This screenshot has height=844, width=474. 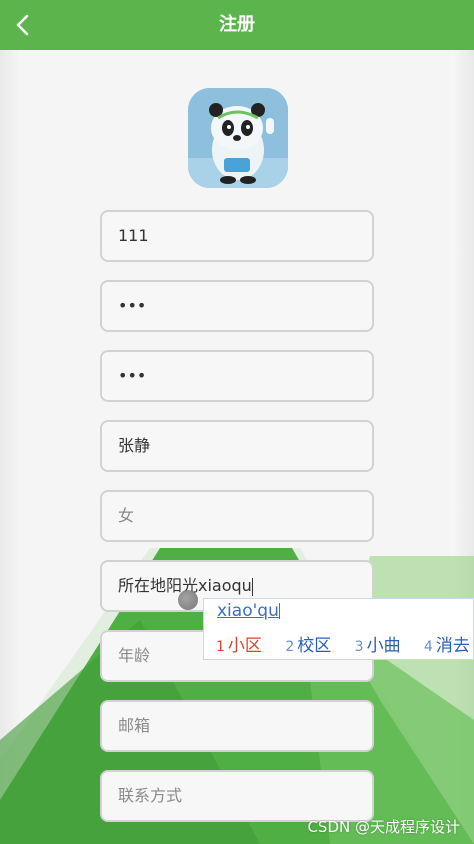 What do you see at coordinates (244, 646) in the screenshot?
I see `ime-candidate-text: 小区` at bounding box center [244, 646].